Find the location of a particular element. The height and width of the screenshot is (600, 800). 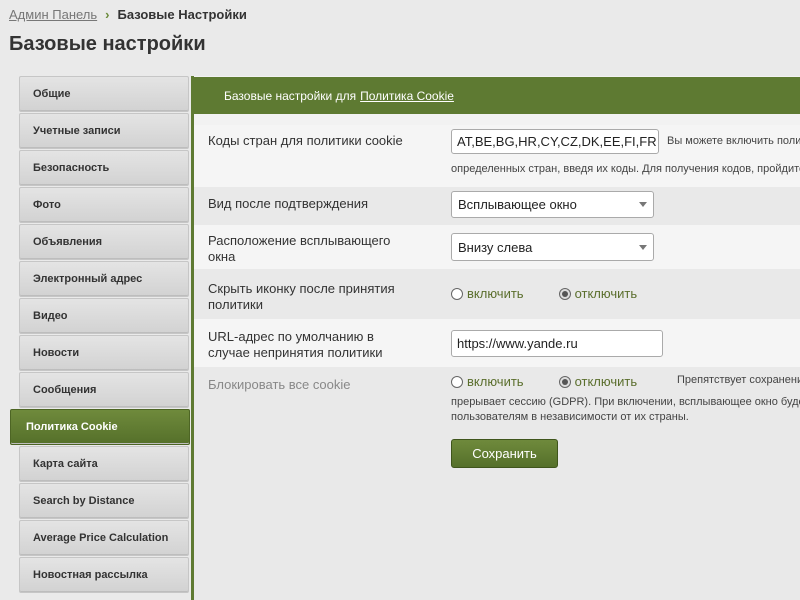

block-cookies-disable-radio: отключить is located at coordinates (598, 381).